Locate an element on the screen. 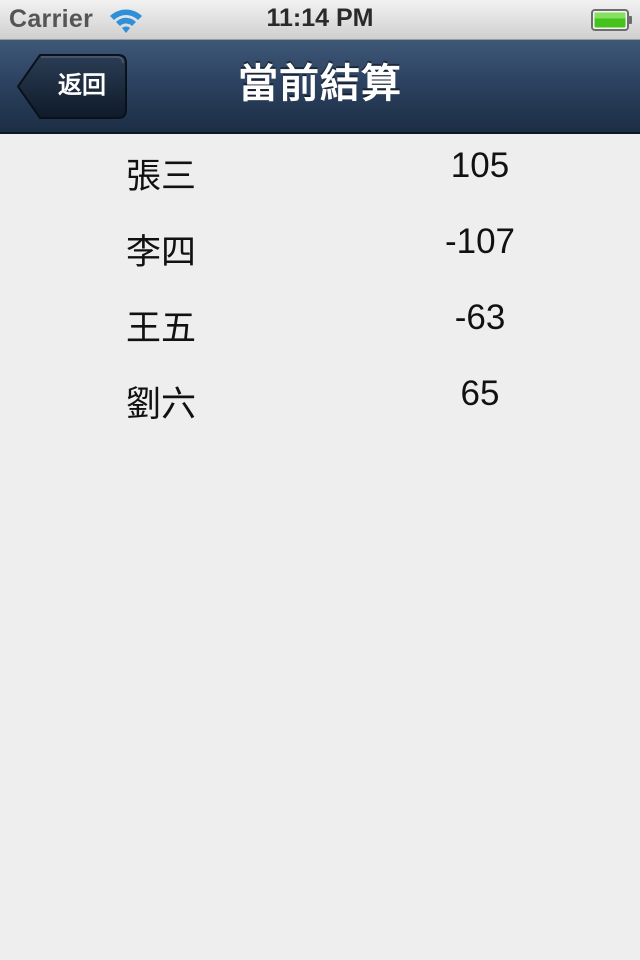 The width and height of the screenshot is (640, 960). list-item: 劉六 65 is located at coordinates (320, 400).